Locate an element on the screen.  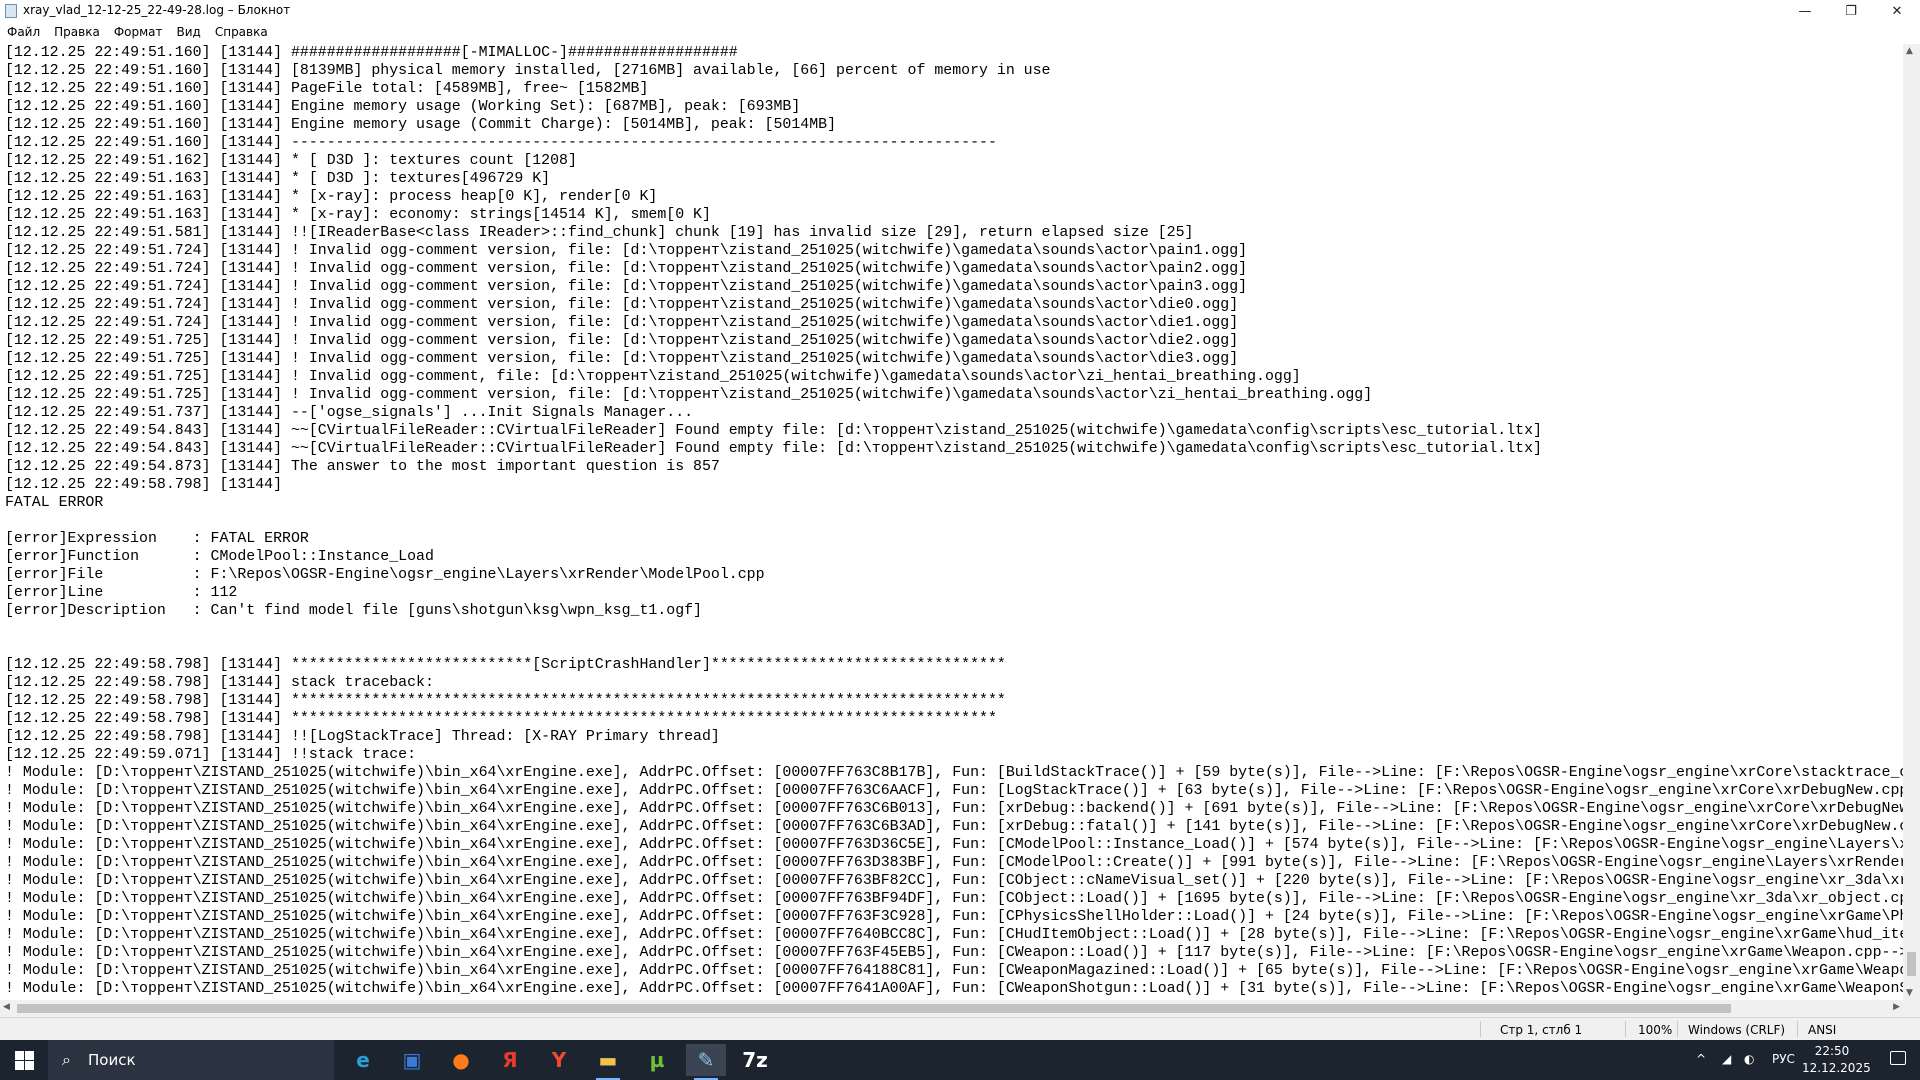
7zip-icon: 7z is located at coordinates (755, 1060).